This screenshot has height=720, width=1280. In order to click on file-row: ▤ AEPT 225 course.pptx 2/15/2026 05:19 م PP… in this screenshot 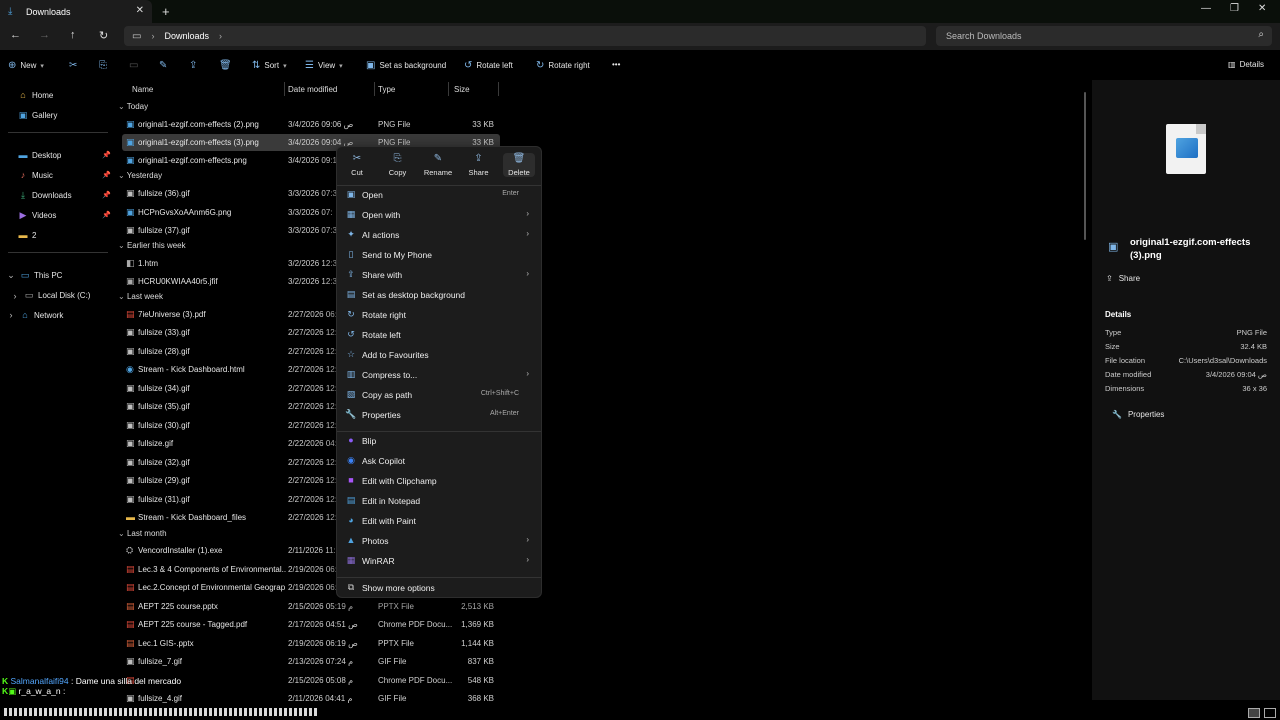, I will do `click(311, 606)`.